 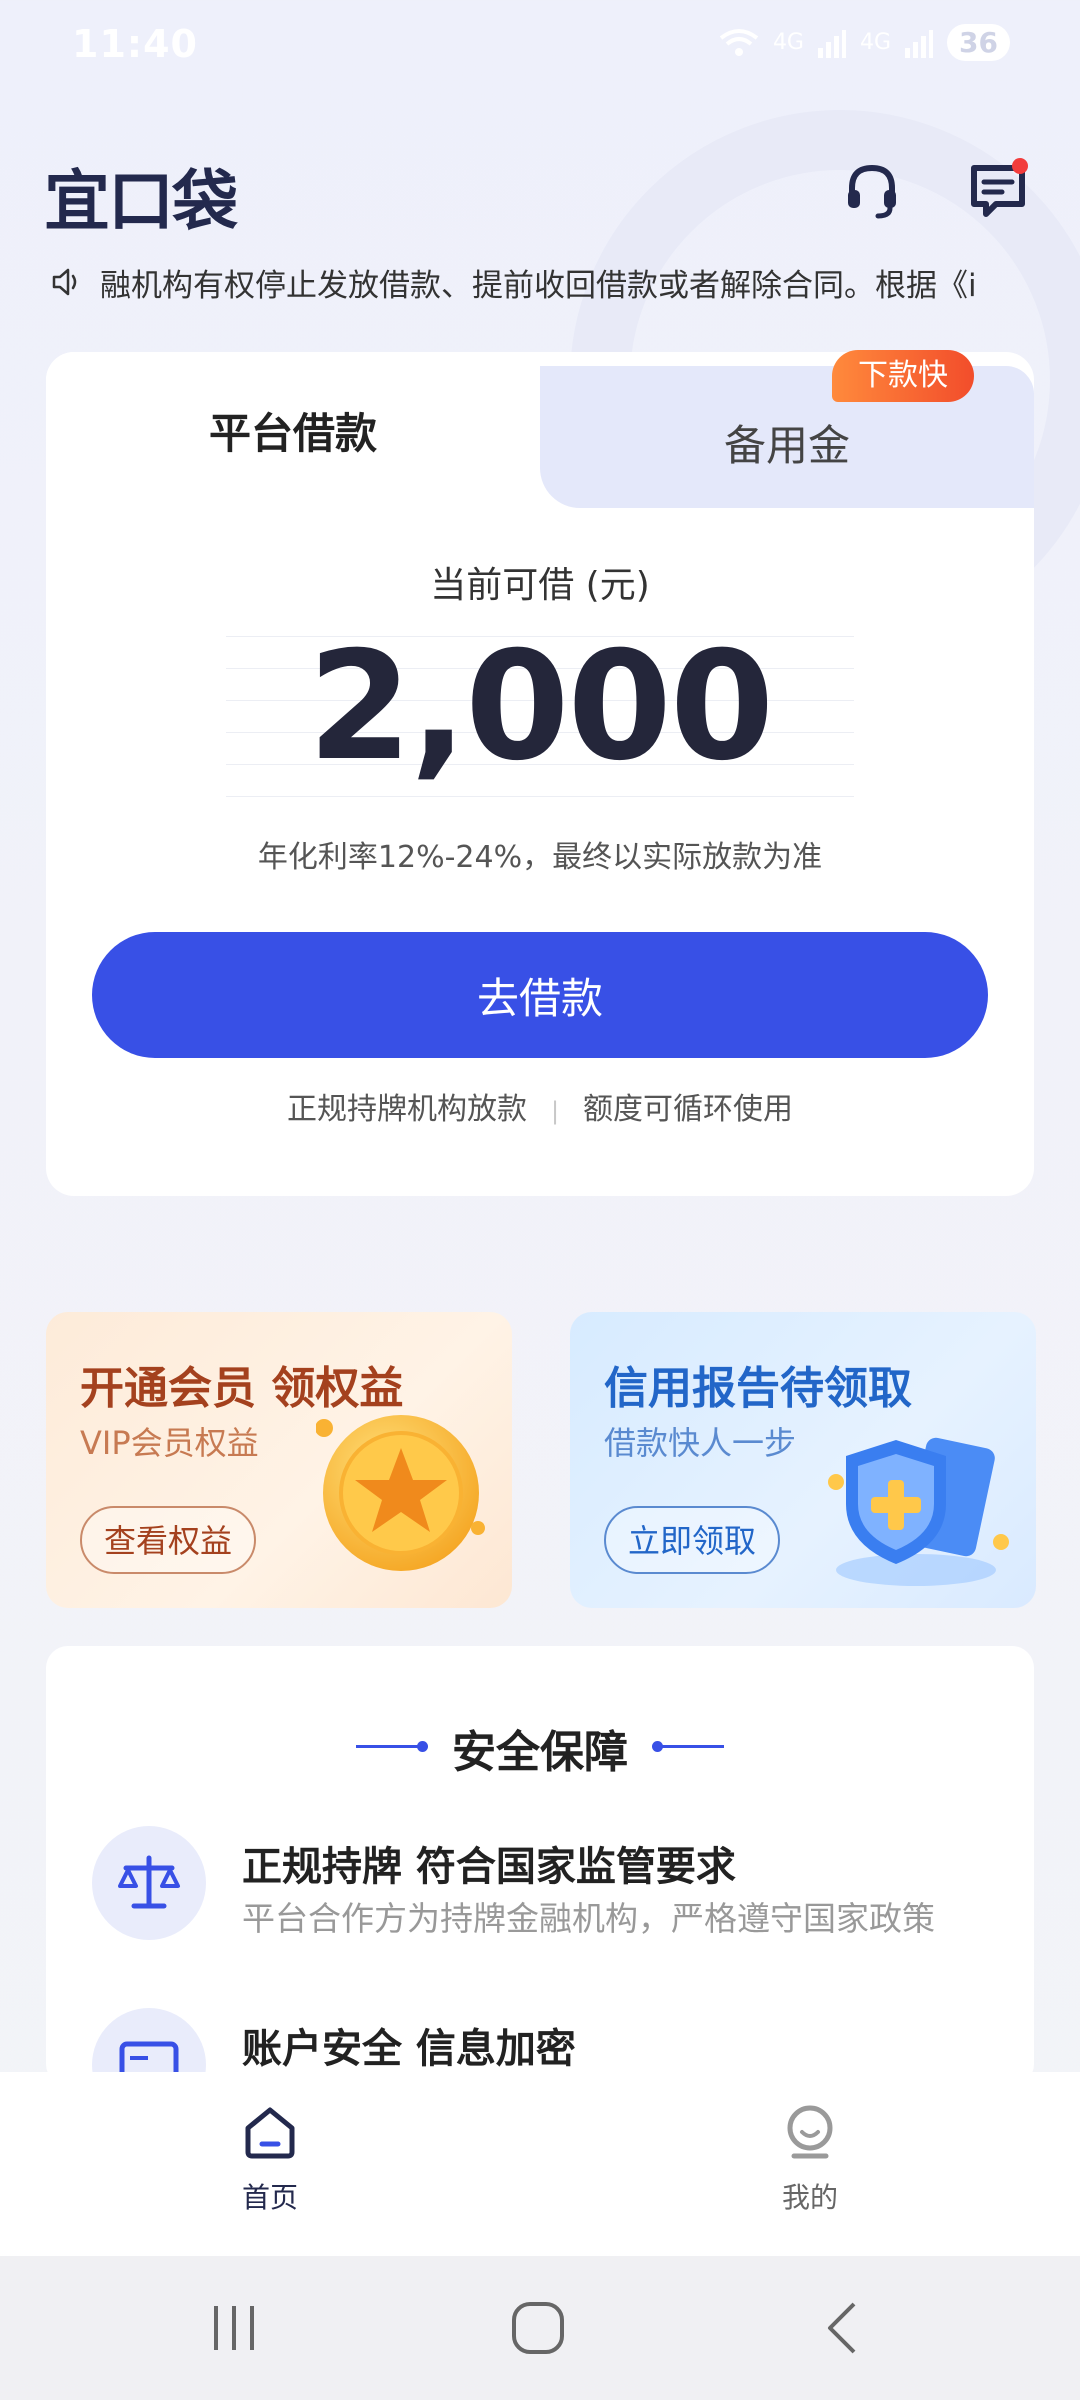 I want to click on recent-apps-icon, so click(x=234, y=2328).